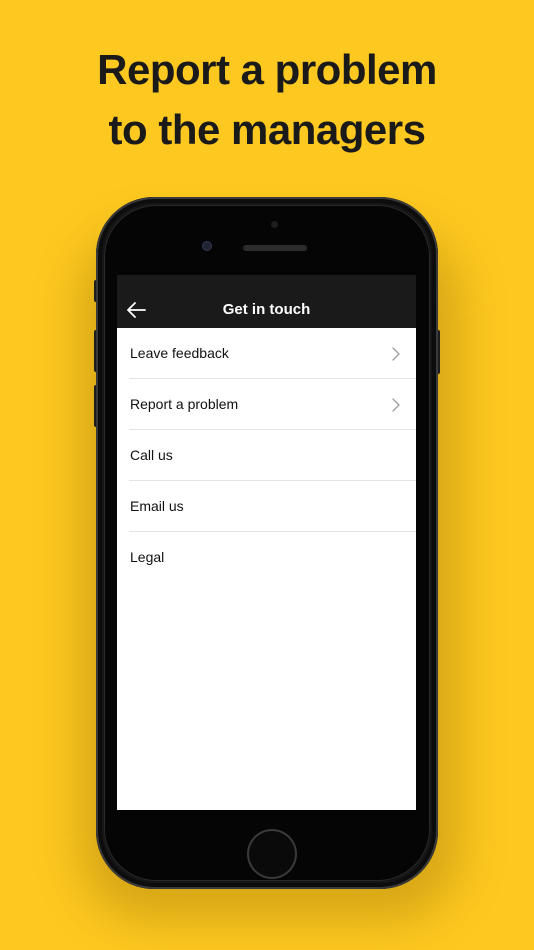  What do you see at coordinates (147, 557) in the screenshot?
I see `list-item-label: Legal` at bounding box center [147, 557].